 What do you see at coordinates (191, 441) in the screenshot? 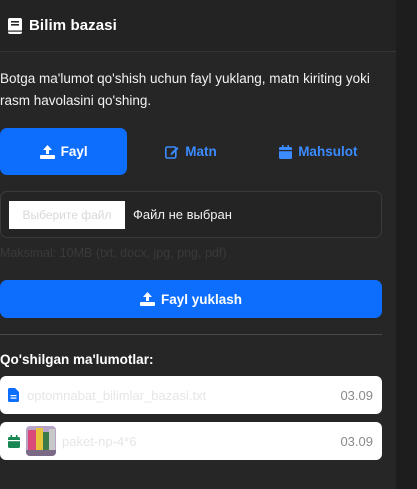
I see `list-item: paket-np-4*6 03.09` at bounding box center [191, 441].